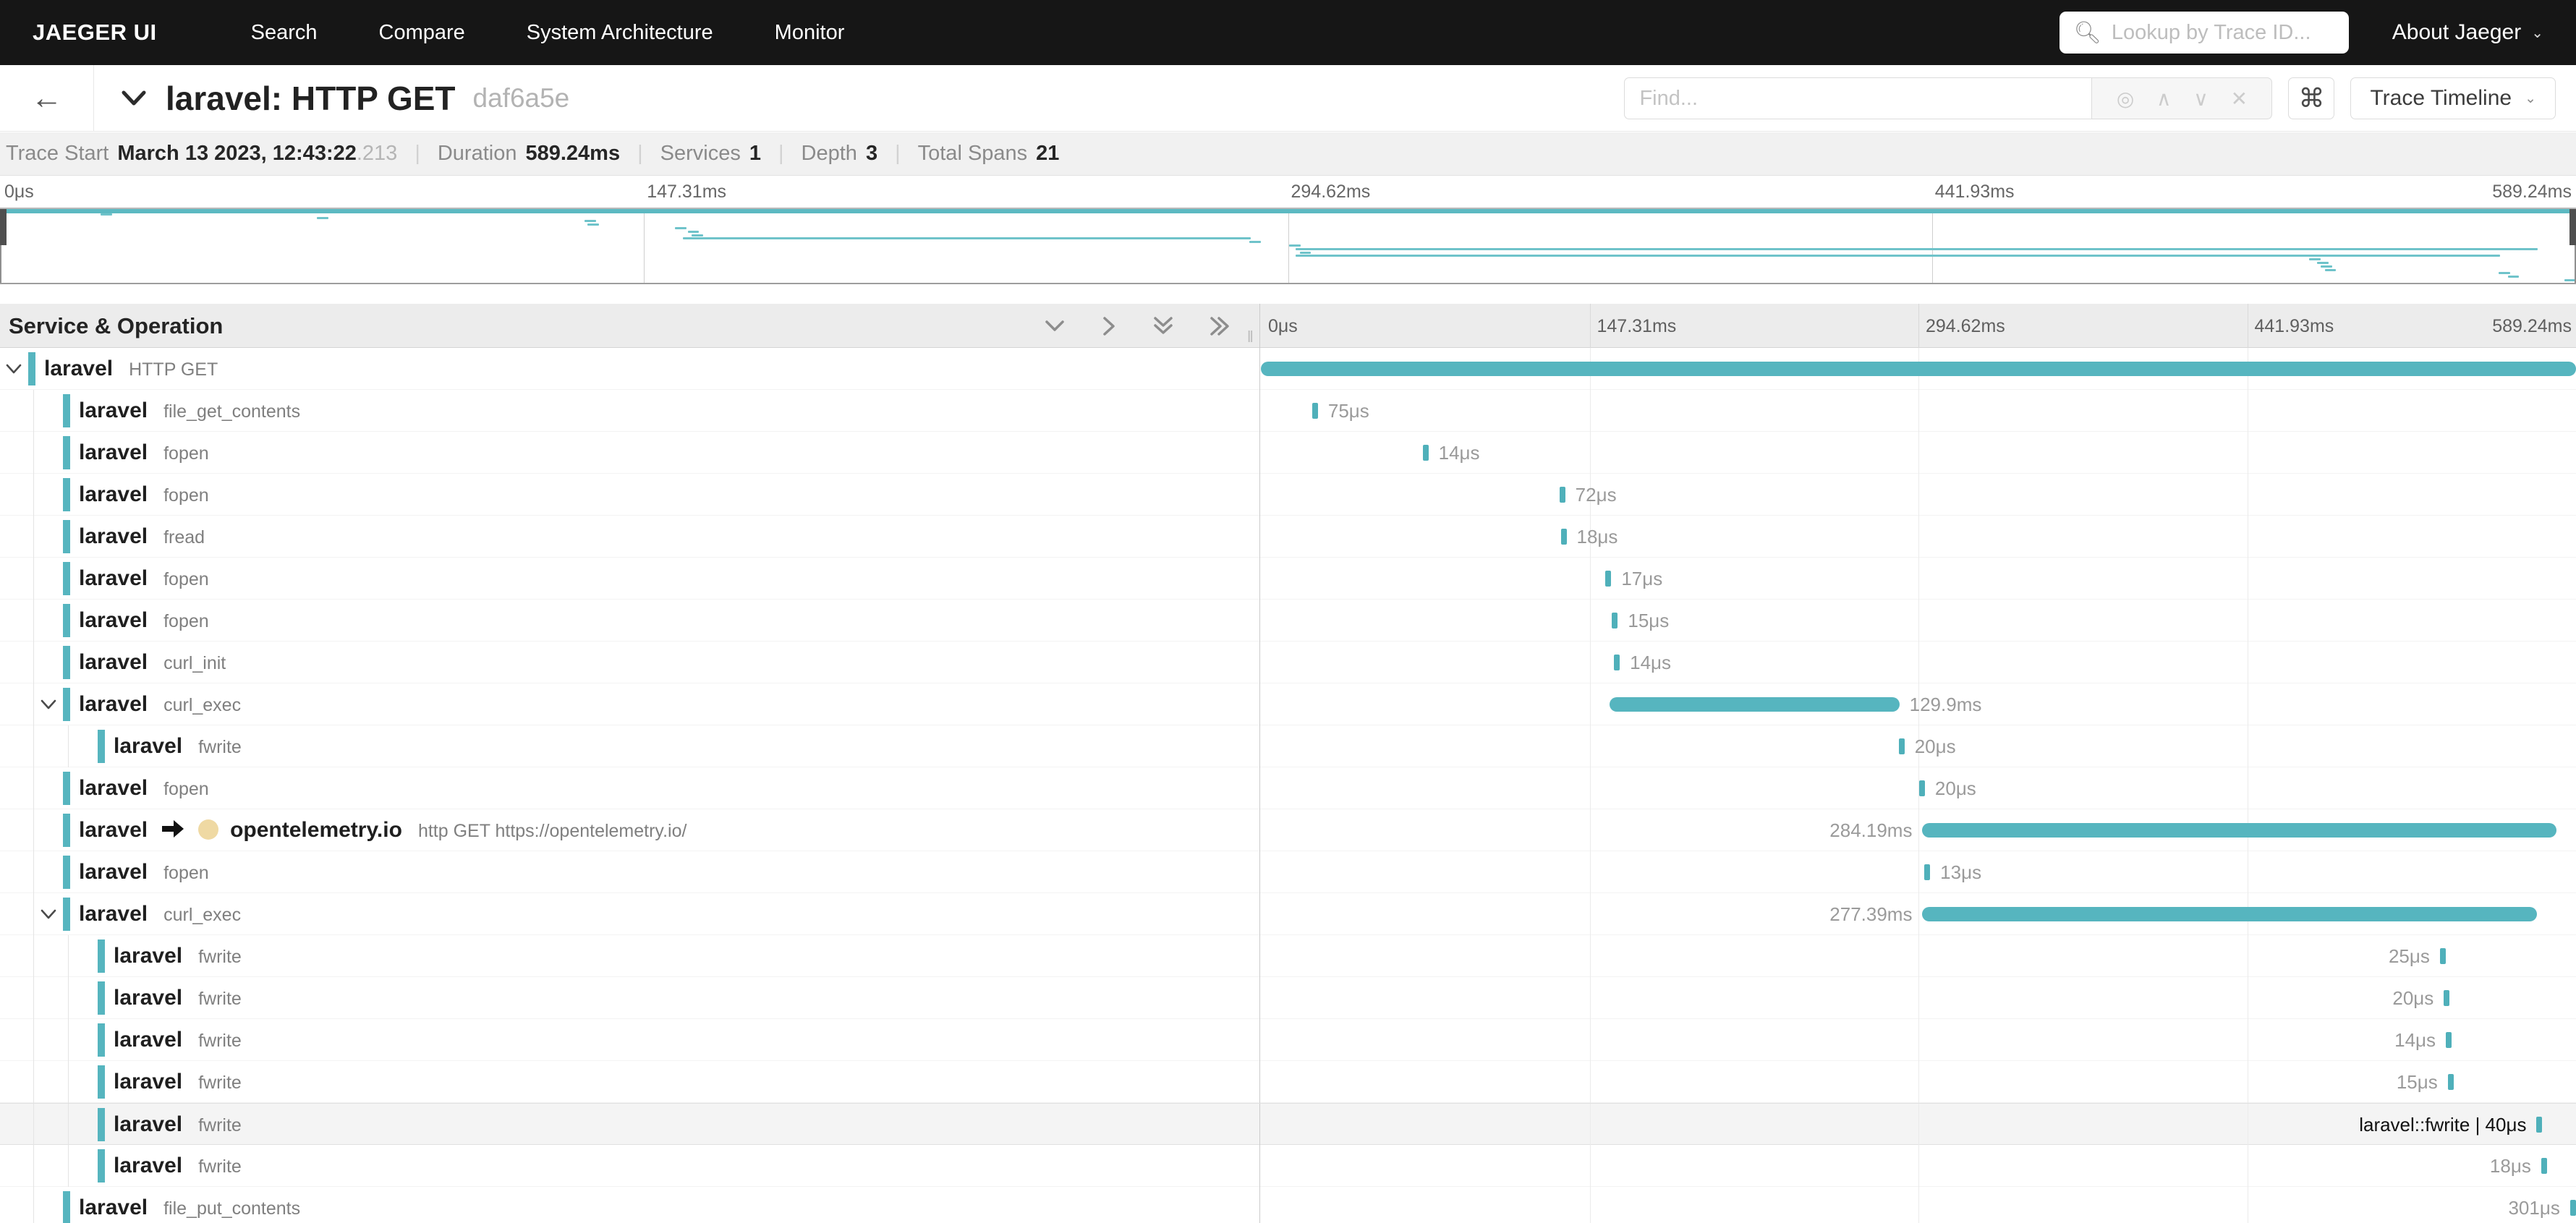 This screenshot has width=2576, height=1223. Describe the element at coordinates (133, 98) in the screenshot. I see `collapse-trace-chevron-icon` at that location.